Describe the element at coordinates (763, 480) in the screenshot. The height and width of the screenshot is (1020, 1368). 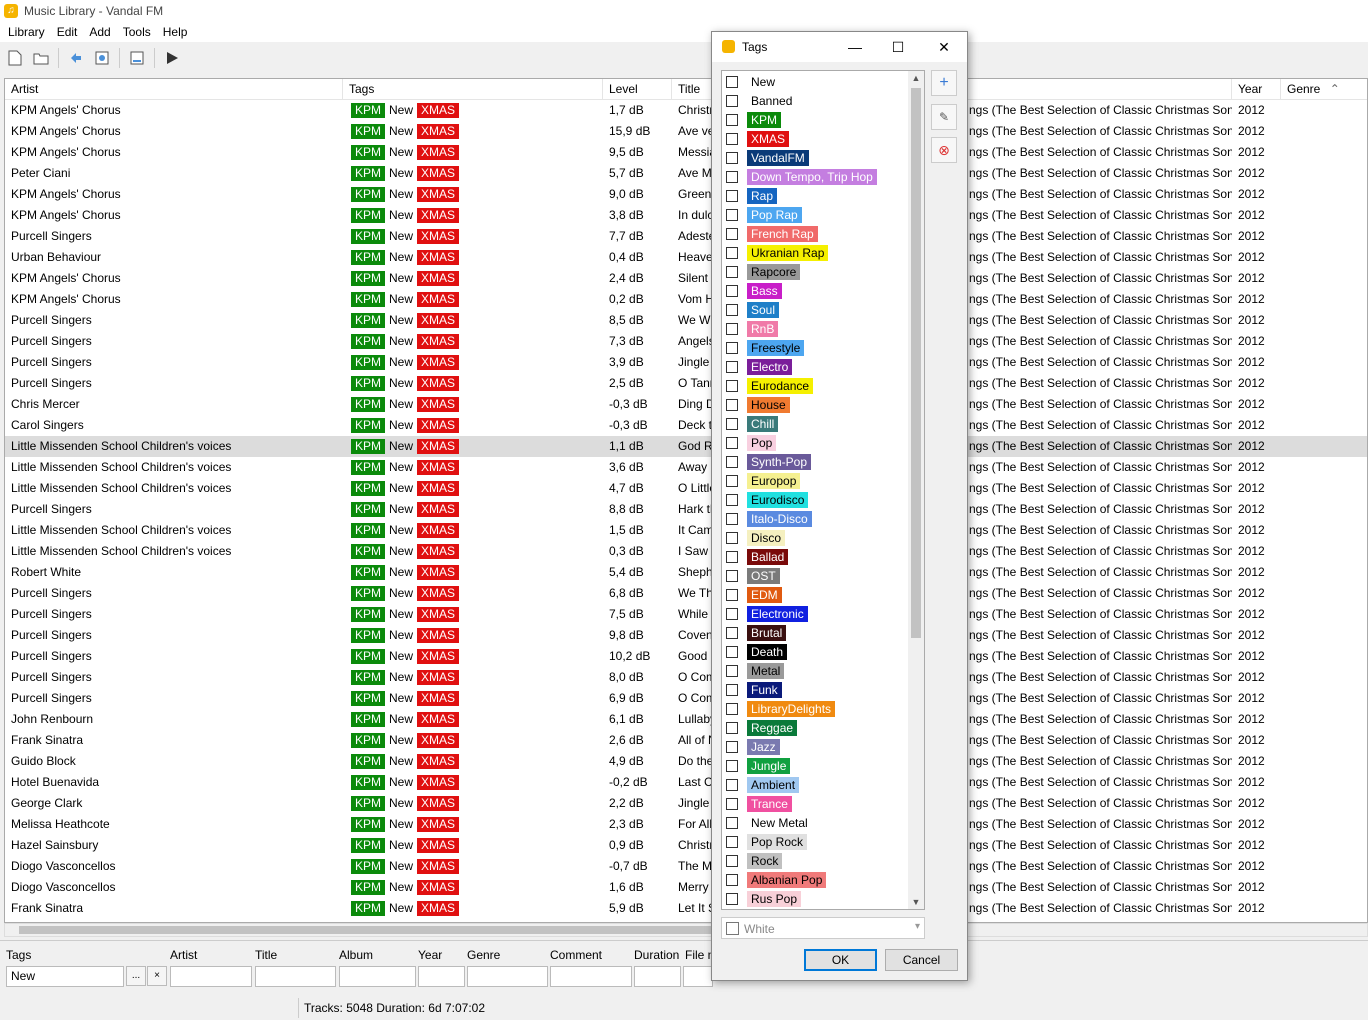
I see `tag-list-item: Europop` at that location.